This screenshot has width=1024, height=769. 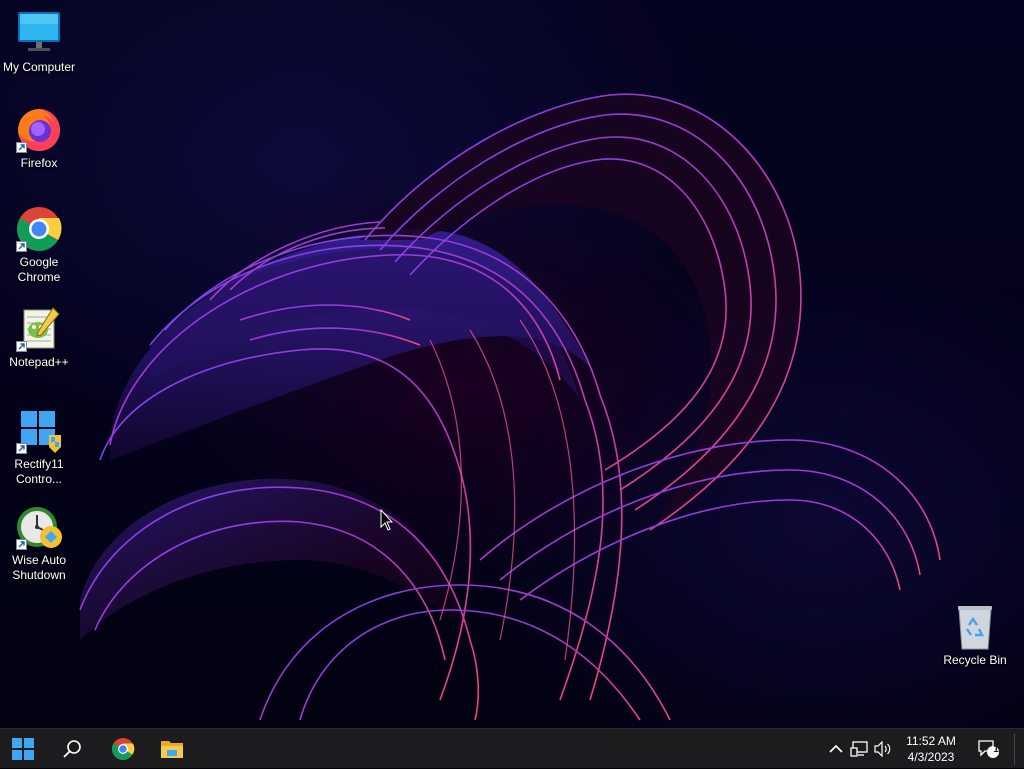 I want to click on chevron-up-icon, so click(x=836, y=748).